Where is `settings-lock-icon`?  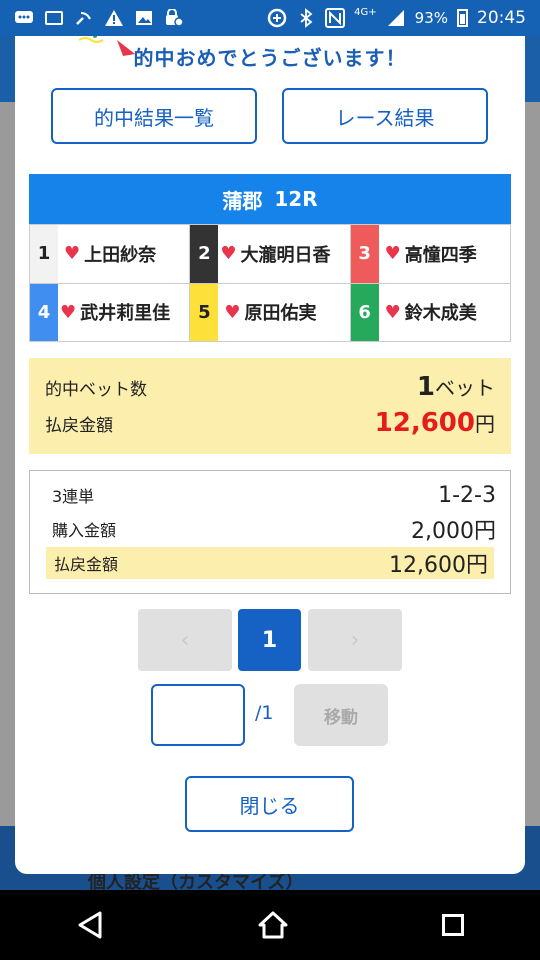
settings-lock-icon is located at coordinates (174, 18).